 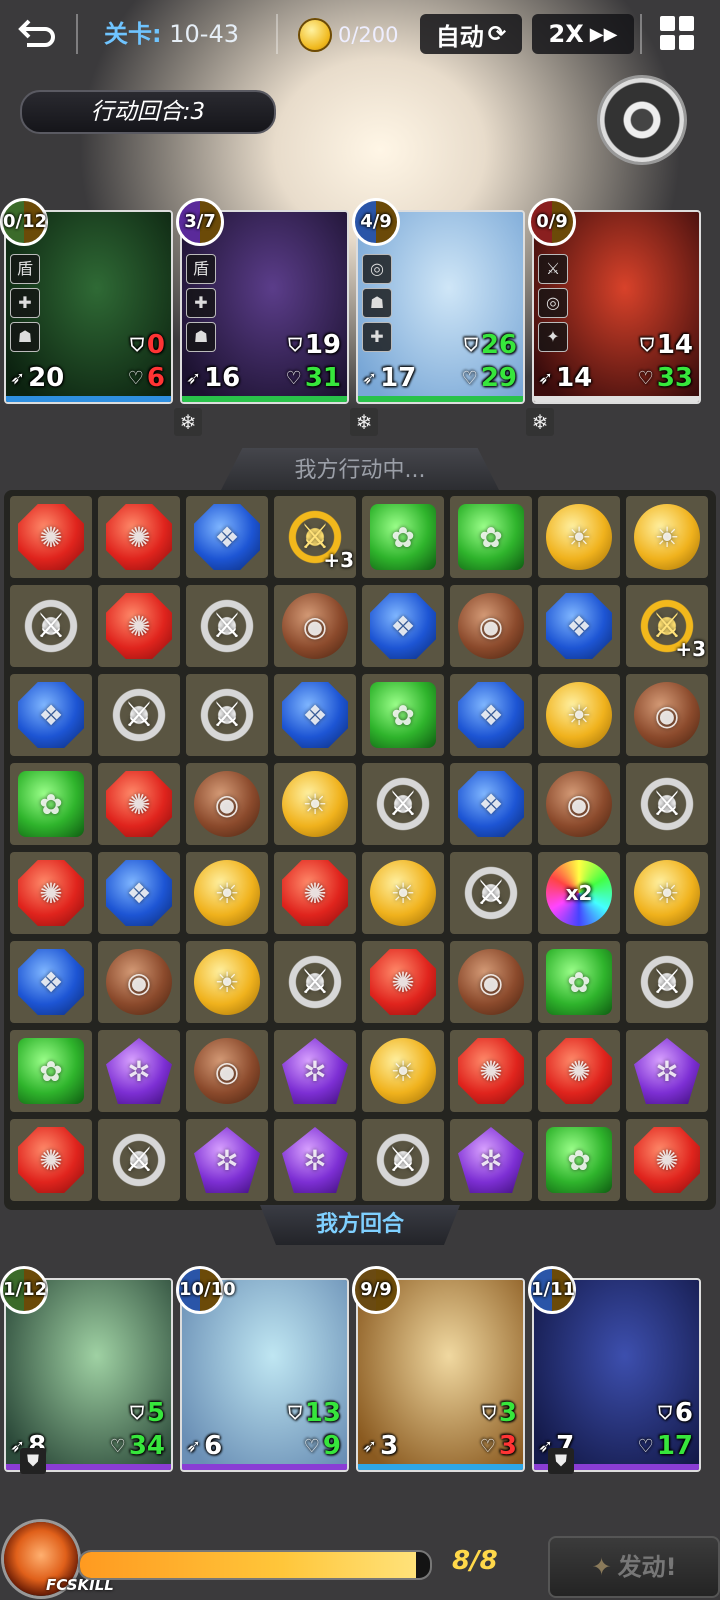 What do you see at coordinates (561, 1461) in the screenshot?
I see `shield-status-icon: ⛊` at bounding box center [561, 1461].